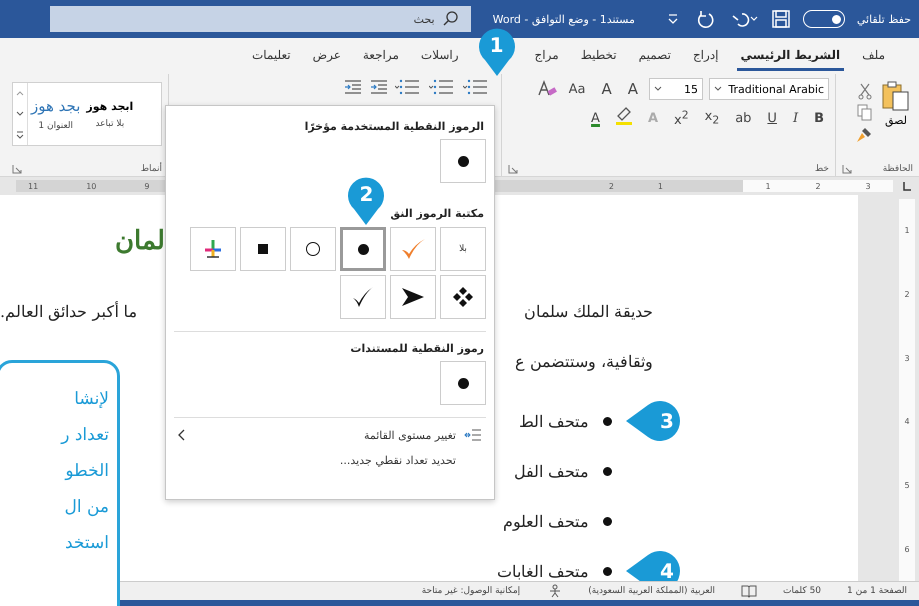 This screenshot has width=919, height=606. Describe the element at coordinates (551, 471) in the screenshot. I see `list-item: متحف الفل` at that location.